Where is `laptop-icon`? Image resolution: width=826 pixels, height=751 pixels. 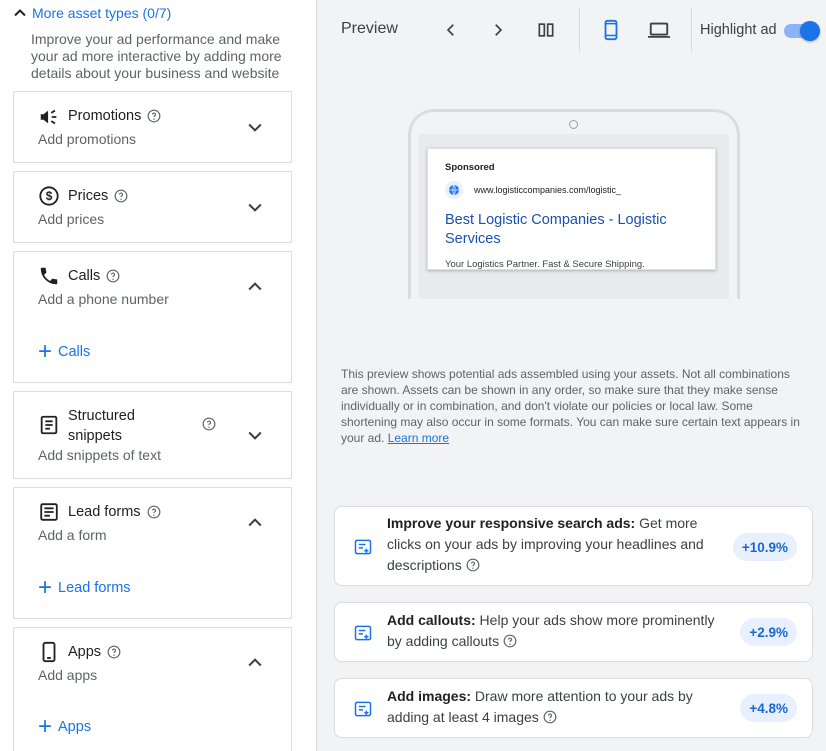
laptop-icon is located at coordinates (659, 30).